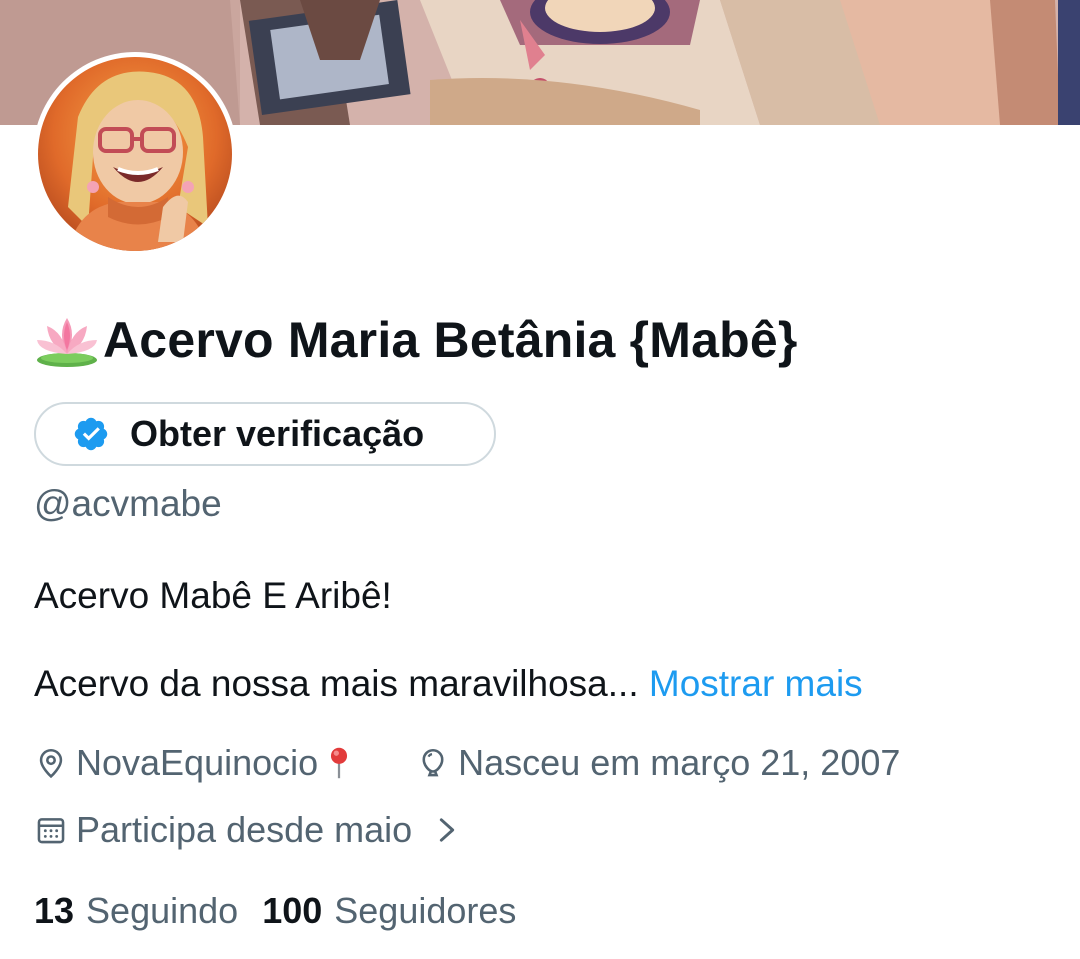 This screenshot has height=959, width=1080. I want to click on calendar-icon, so click(51, 831).